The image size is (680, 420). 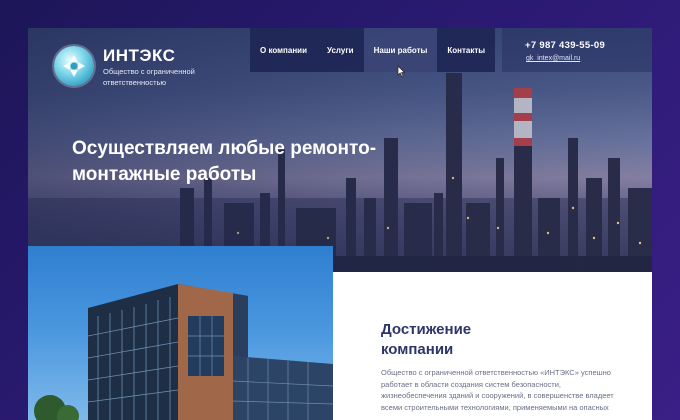 What do you see at coordinates (553, 58) in the screenshot?
I see `email-link: gk_intex@mail.ru` at bounding box center [553, 58].